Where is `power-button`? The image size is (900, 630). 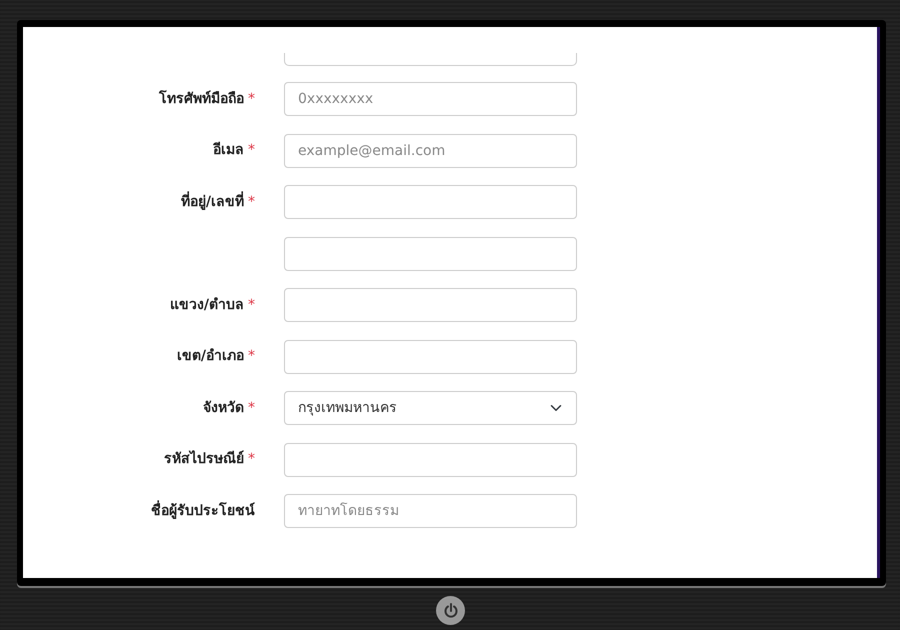
power-button is located at coordinates (450, 610).